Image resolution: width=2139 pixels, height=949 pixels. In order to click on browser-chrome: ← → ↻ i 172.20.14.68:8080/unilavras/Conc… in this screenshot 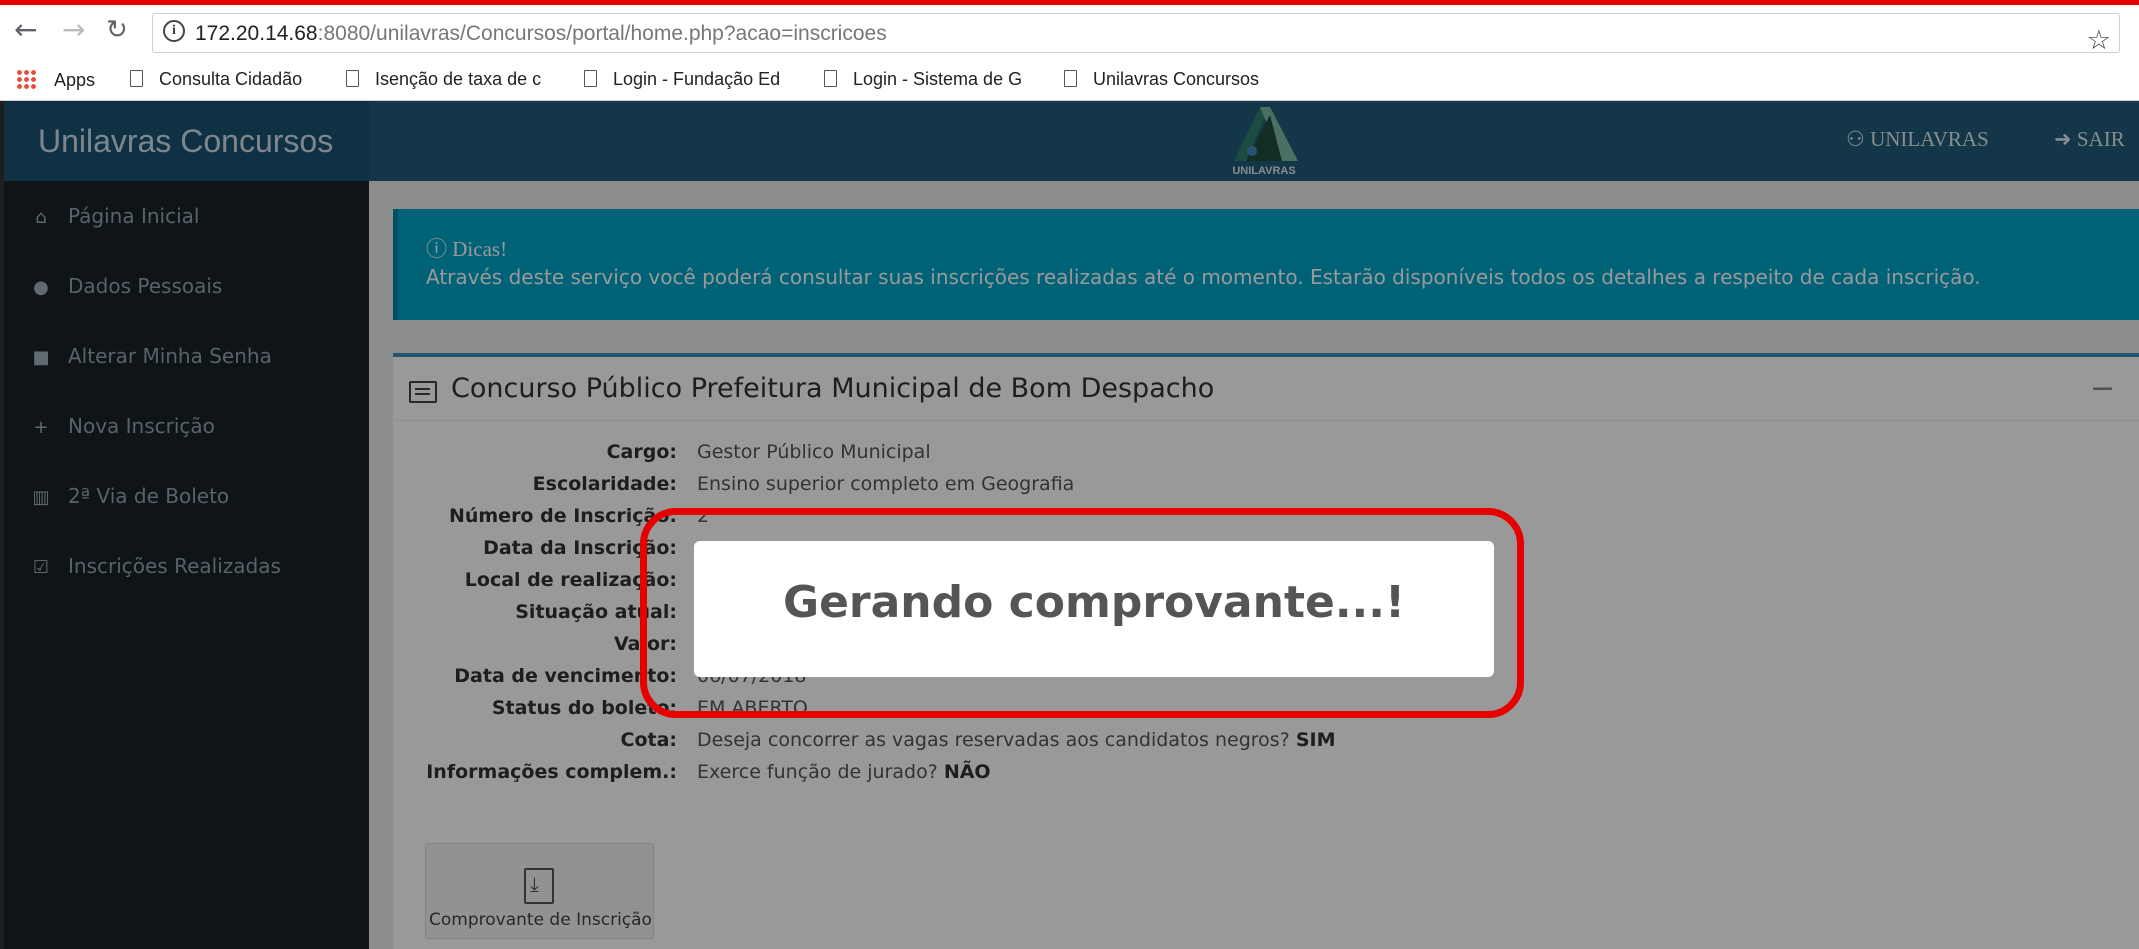, I will do `click(1069, 53)`.